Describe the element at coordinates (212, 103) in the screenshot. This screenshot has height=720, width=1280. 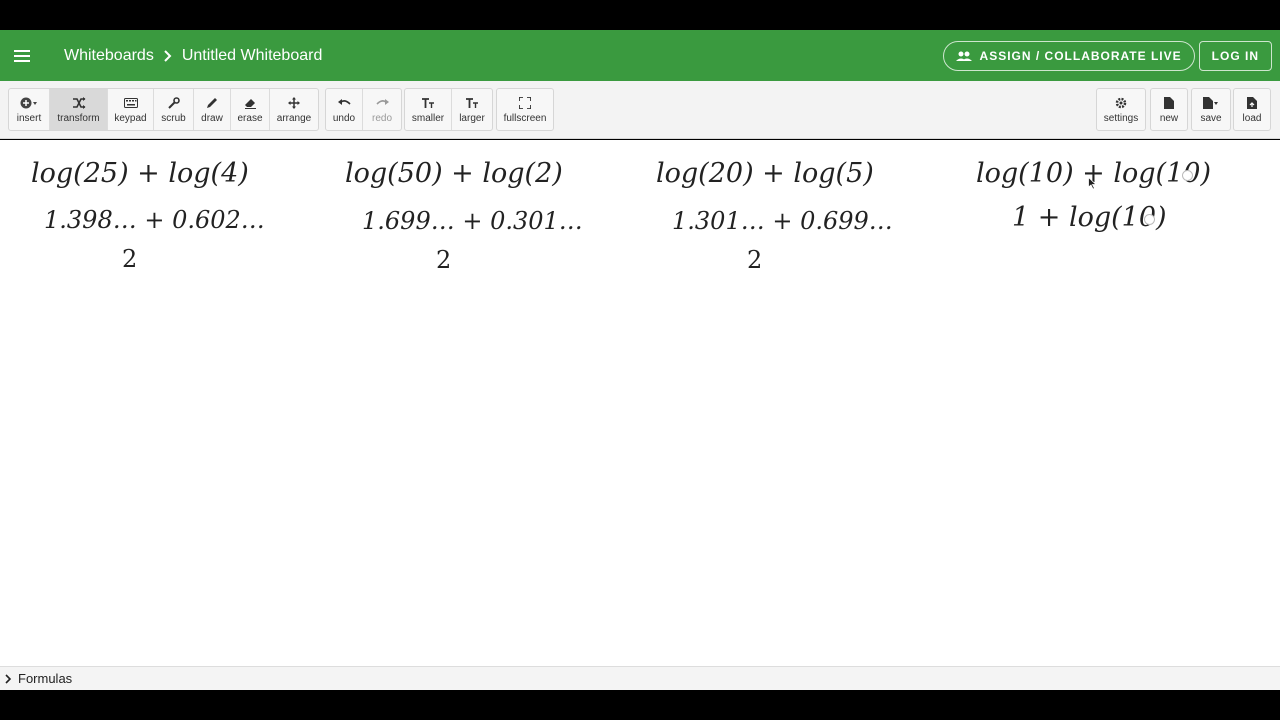
I see `pencil-icon` at that location.